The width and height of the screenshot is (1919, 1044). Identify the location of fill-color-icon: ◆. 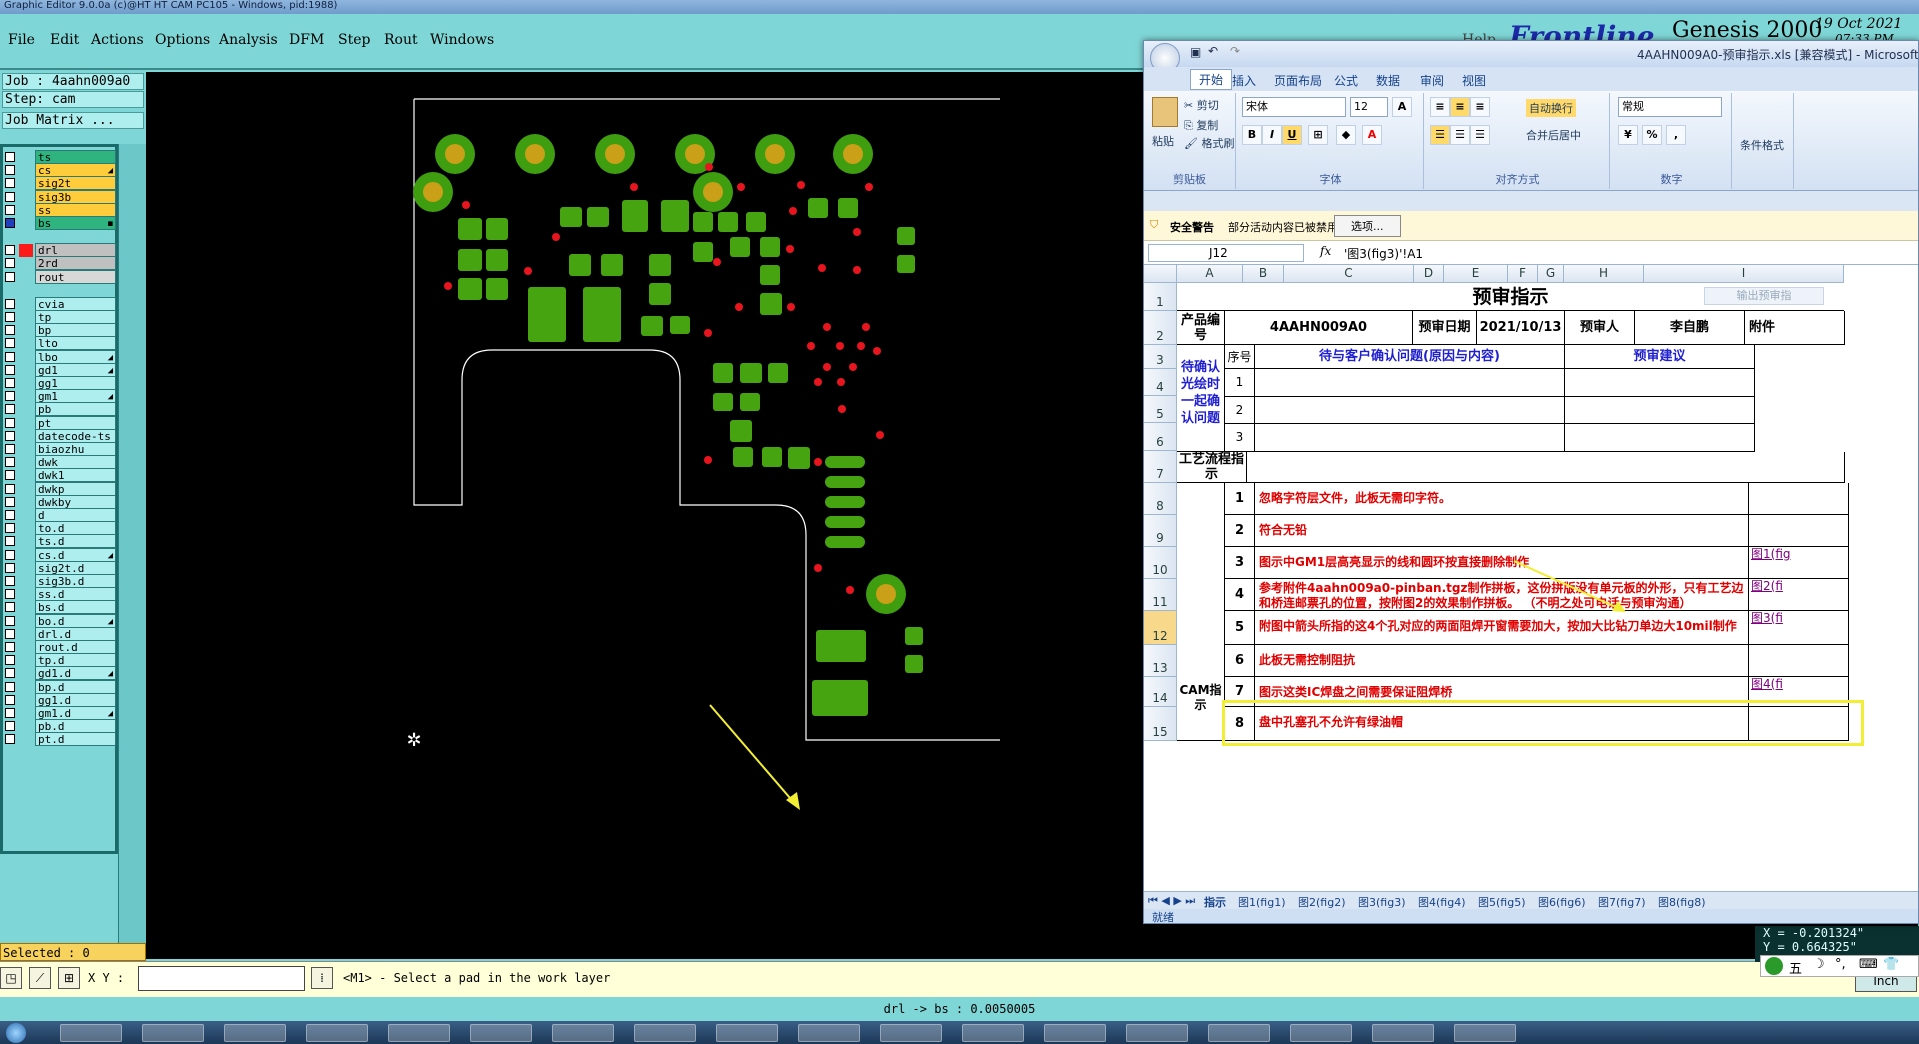
(1346, 135).